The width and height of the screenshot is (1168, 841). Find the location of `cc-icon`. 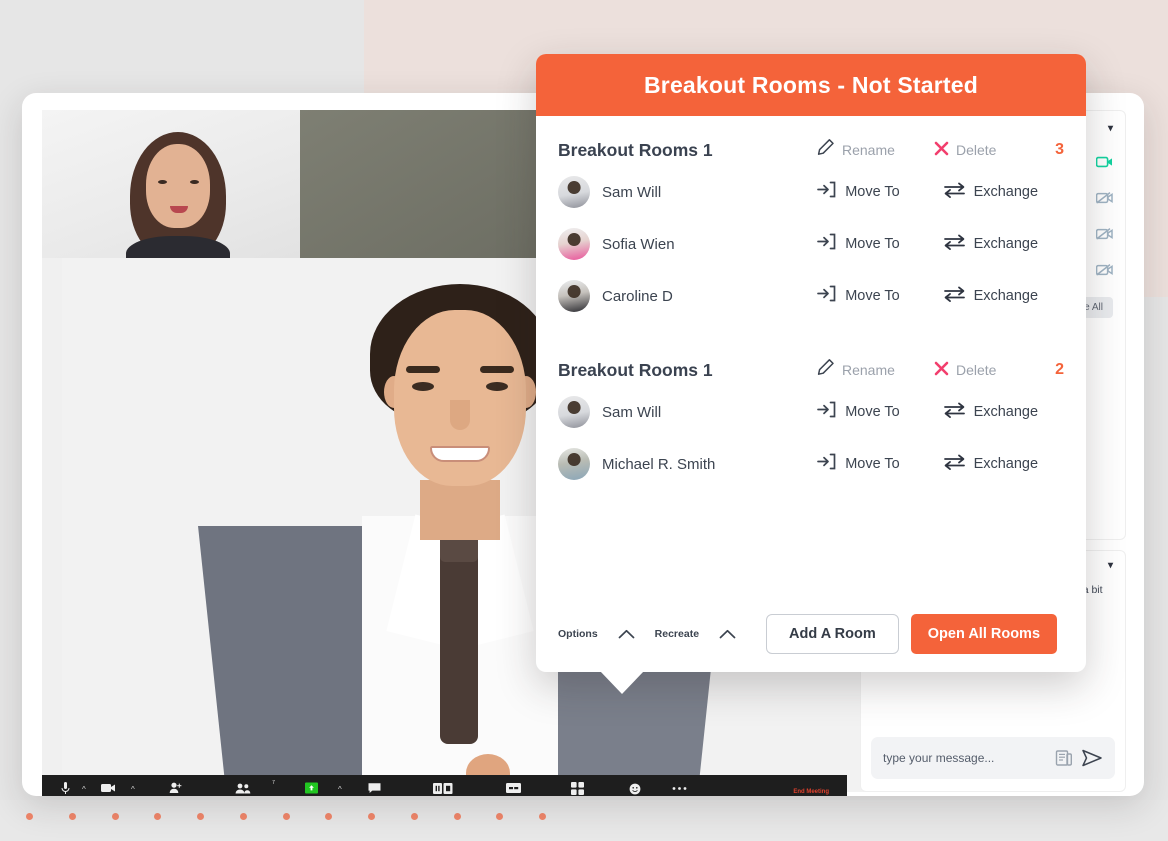

cc-icon is located at coordinates (514, 788).